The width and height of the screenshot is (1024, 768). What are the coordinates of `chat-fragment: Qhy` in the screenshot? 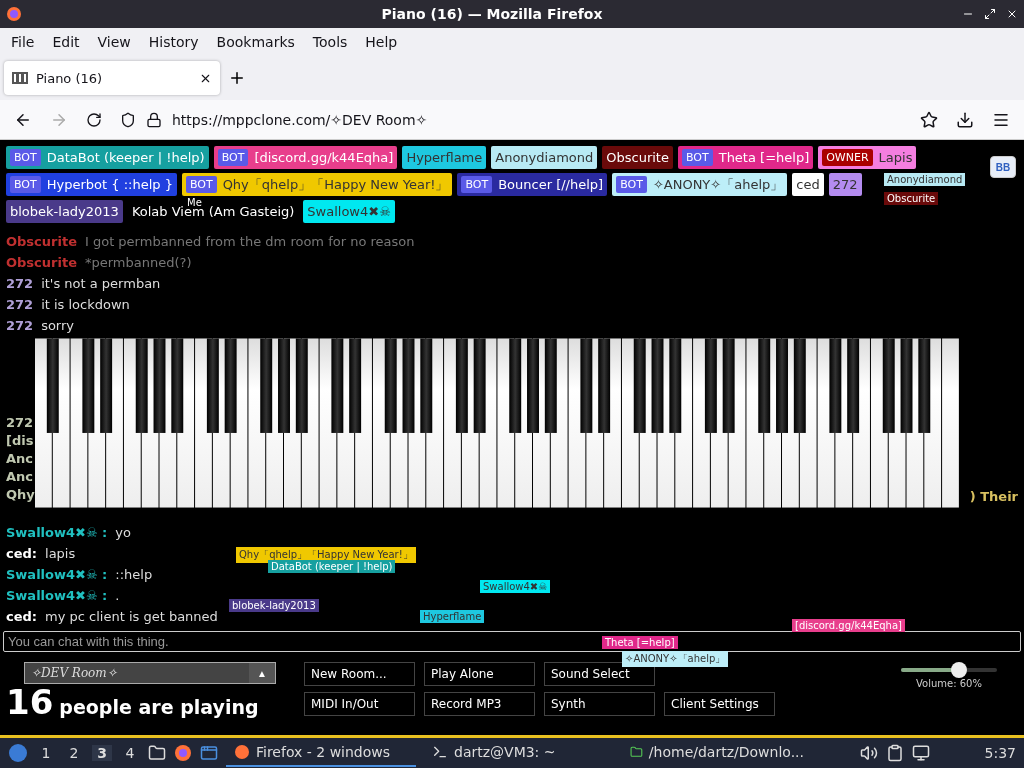 It's located at (20, 494).